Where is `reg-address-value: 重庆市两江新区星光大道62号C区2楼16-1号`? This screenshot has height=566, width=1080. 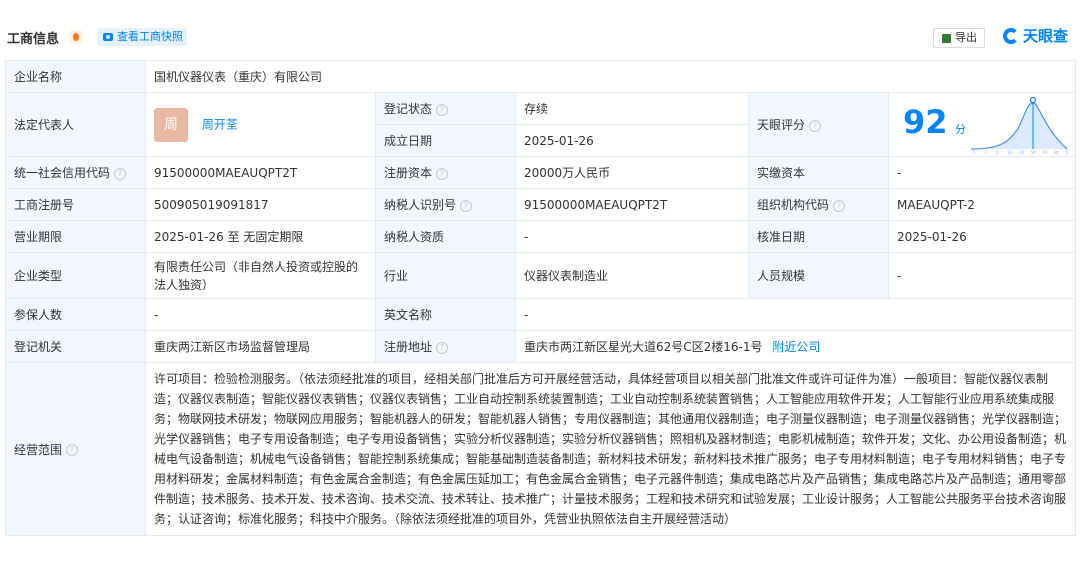 reg-address-value: 重庆市两江新区星光大道62号C区2楼16-1号 is located at coordinates (643, 347).